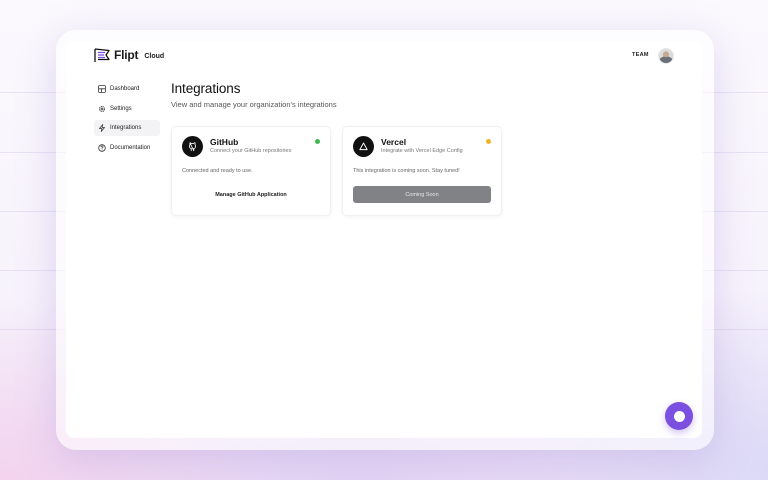 Image resolution: width=768 pixels, height=480 pixels. I want to click on integration-description: Connect your GitHub repositories, so click(251, 151).